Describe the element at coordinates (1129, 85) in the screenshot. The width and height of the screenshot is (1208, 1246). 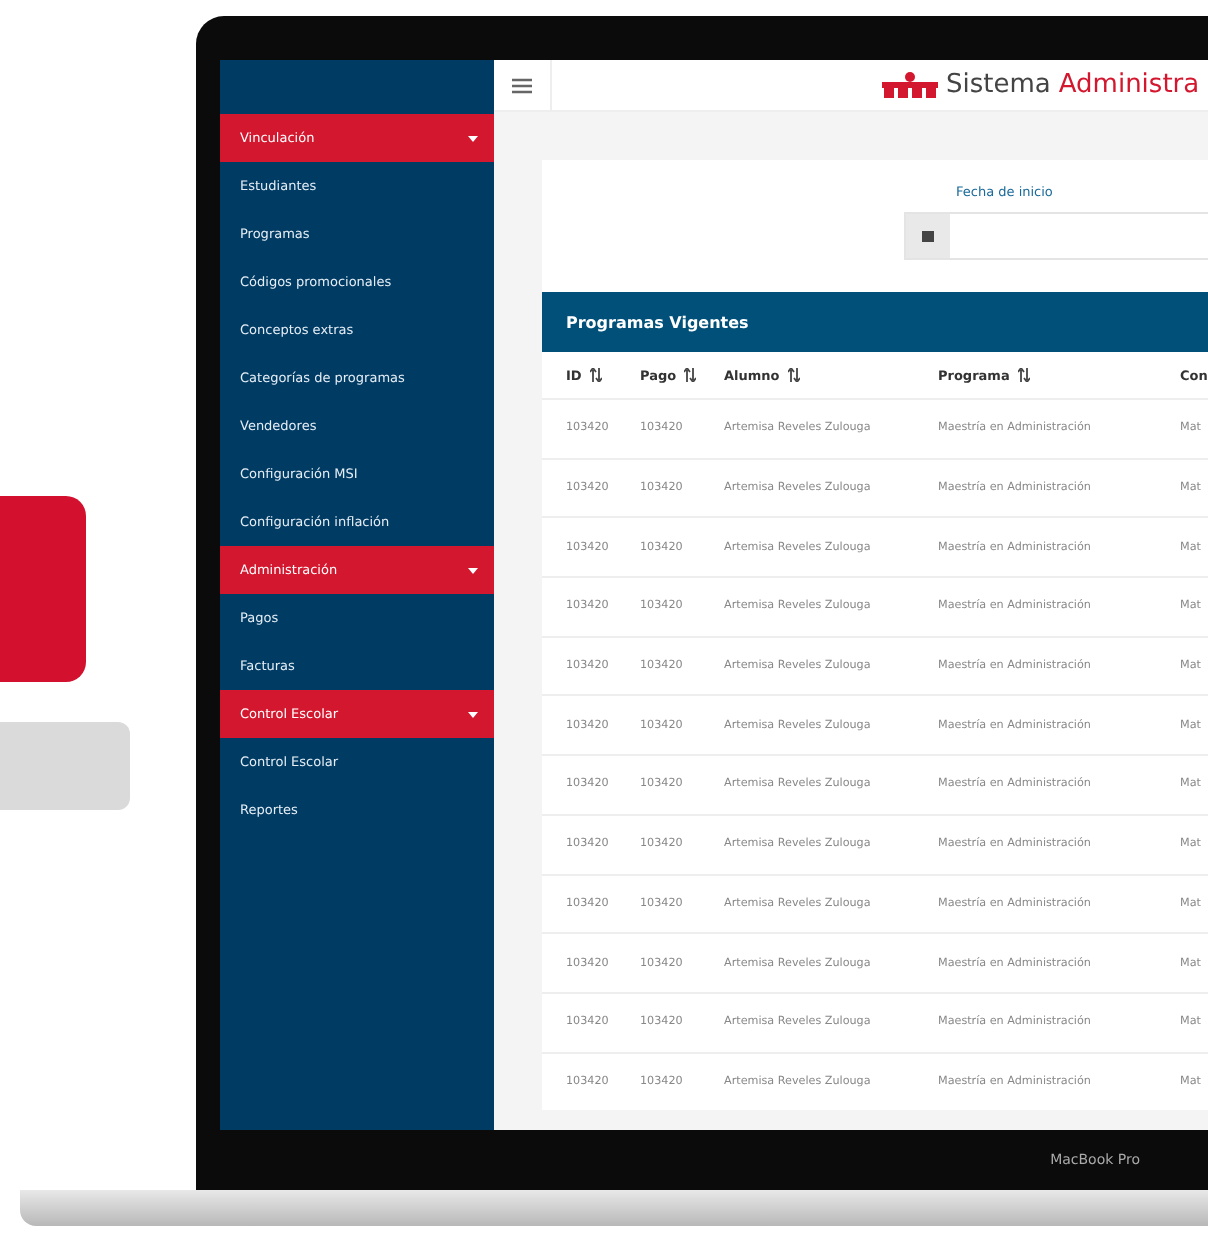
I see `app-title-highlight: Administra` at that location.